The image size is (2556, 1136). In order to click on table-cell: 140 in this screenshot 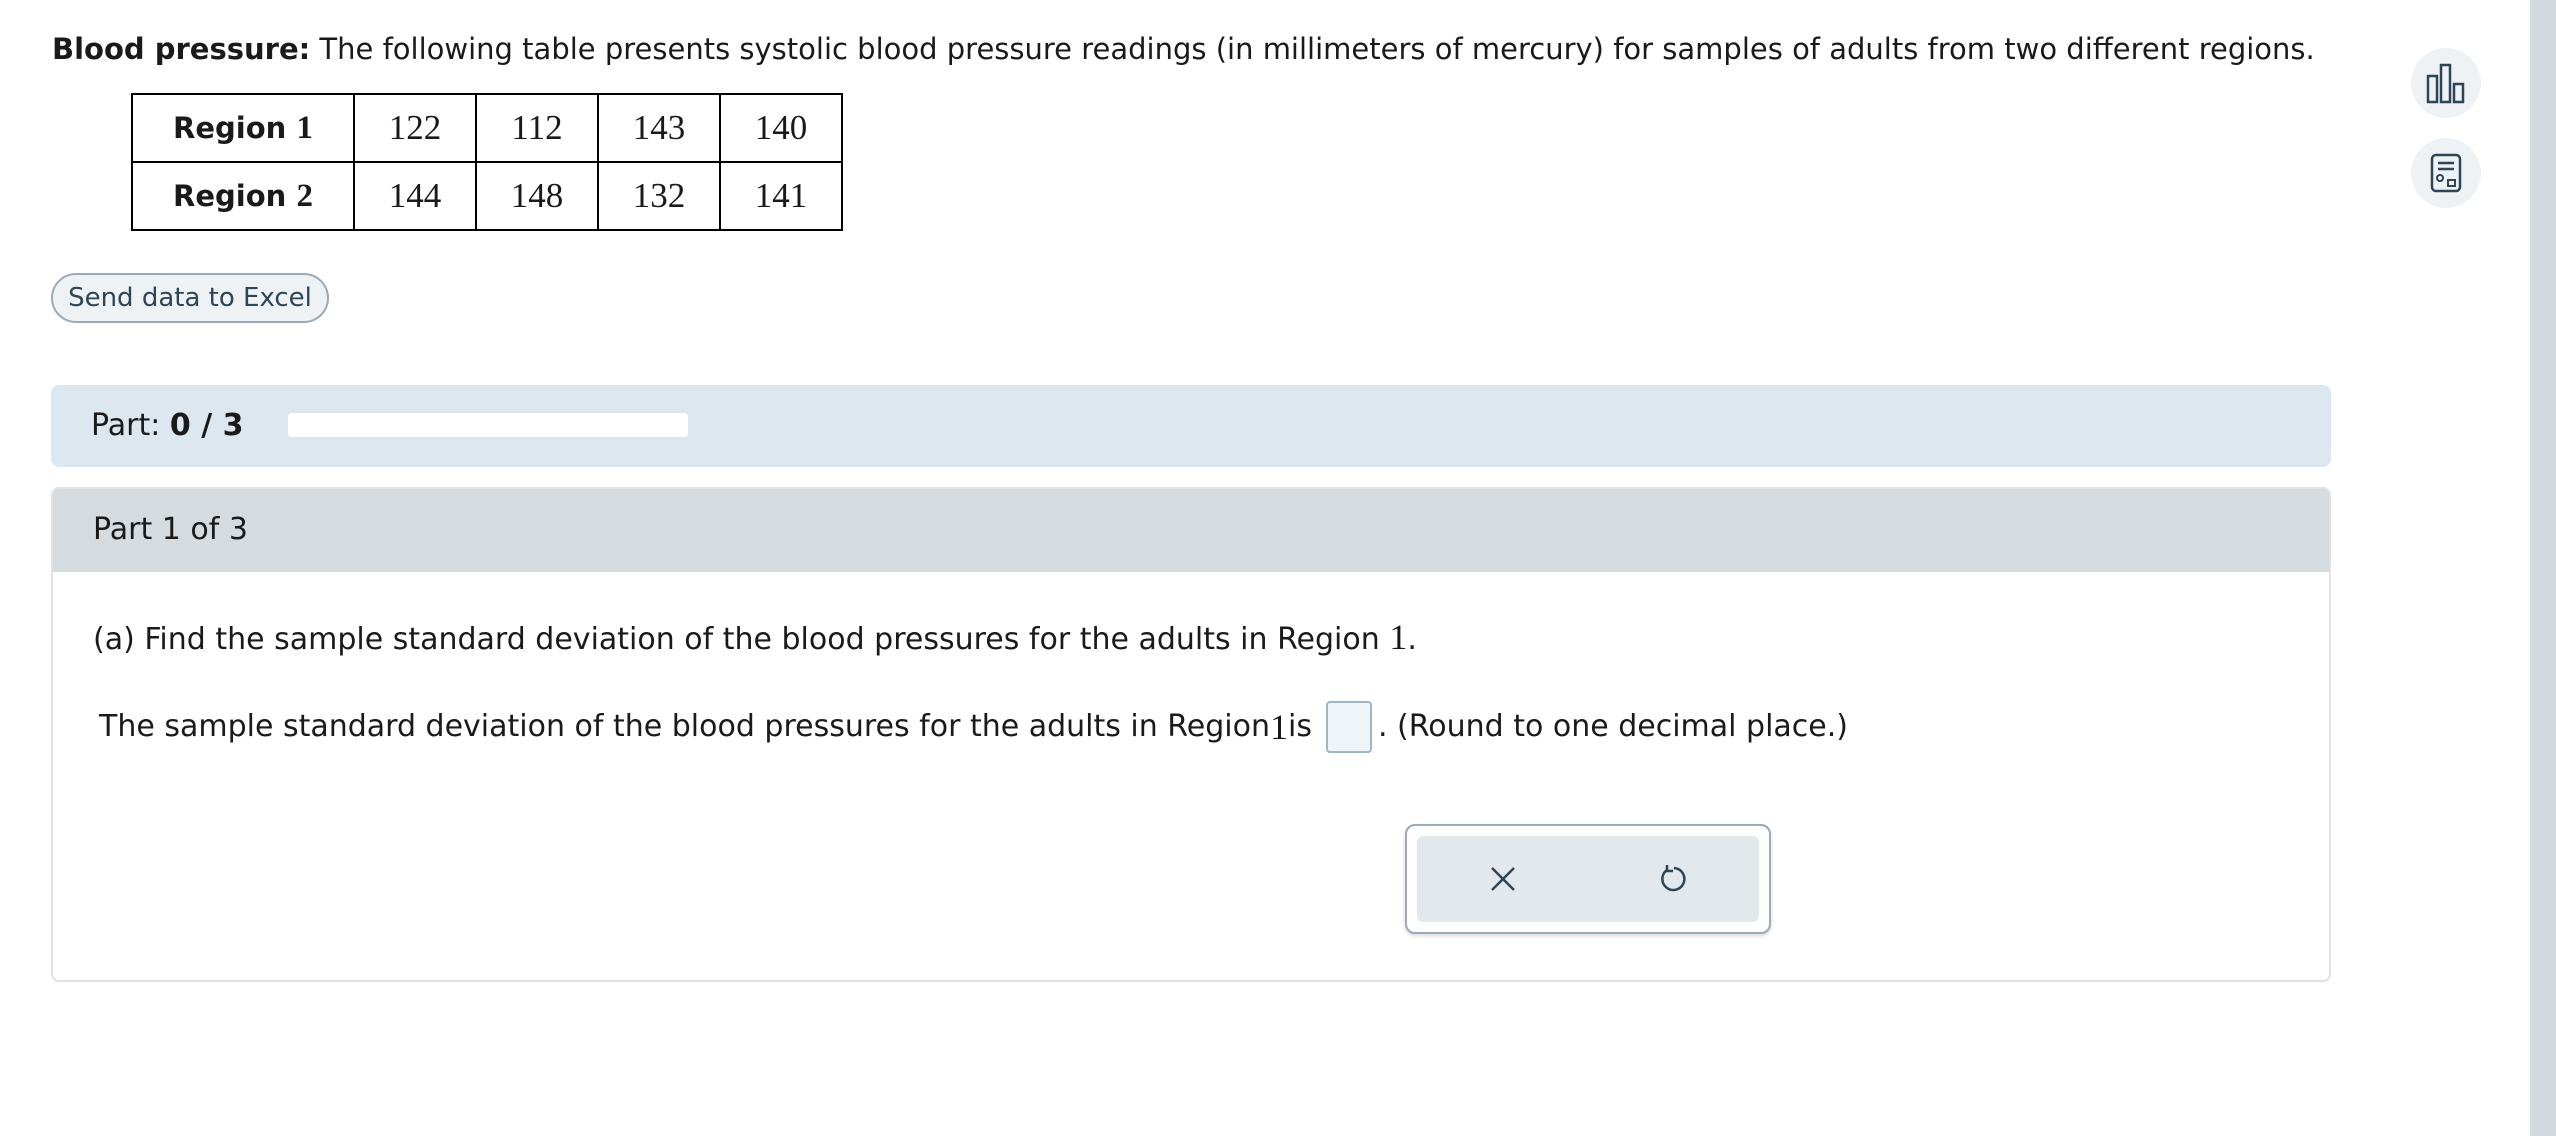, I will do `click(781, 128)`.